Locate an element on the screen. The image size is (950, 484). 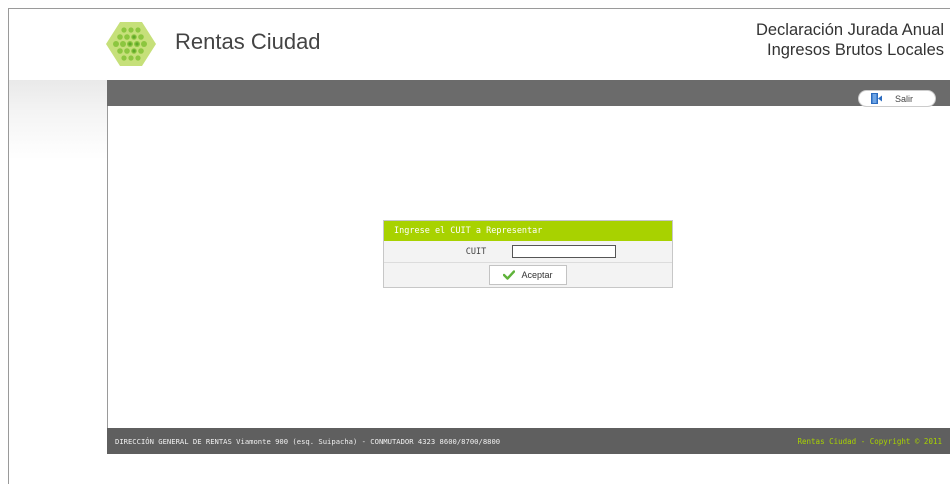
accept-button: Aceptar is located at coordinates (528, 275).